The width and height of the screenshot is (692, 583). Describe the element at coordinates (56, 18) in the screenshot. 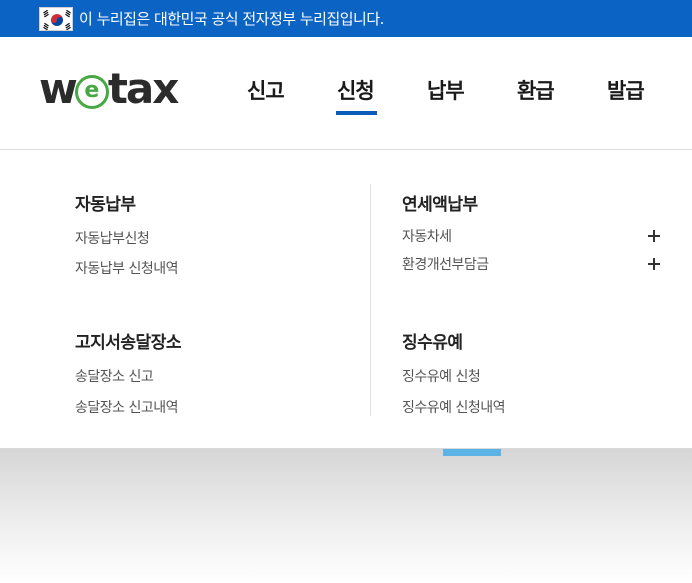

I see `korean-flag-icon` at that location.